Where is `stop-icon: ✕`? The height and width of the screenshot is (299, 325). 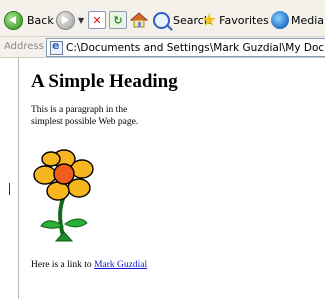
stop-icon: ✕ is located at coordinates (97, 20).